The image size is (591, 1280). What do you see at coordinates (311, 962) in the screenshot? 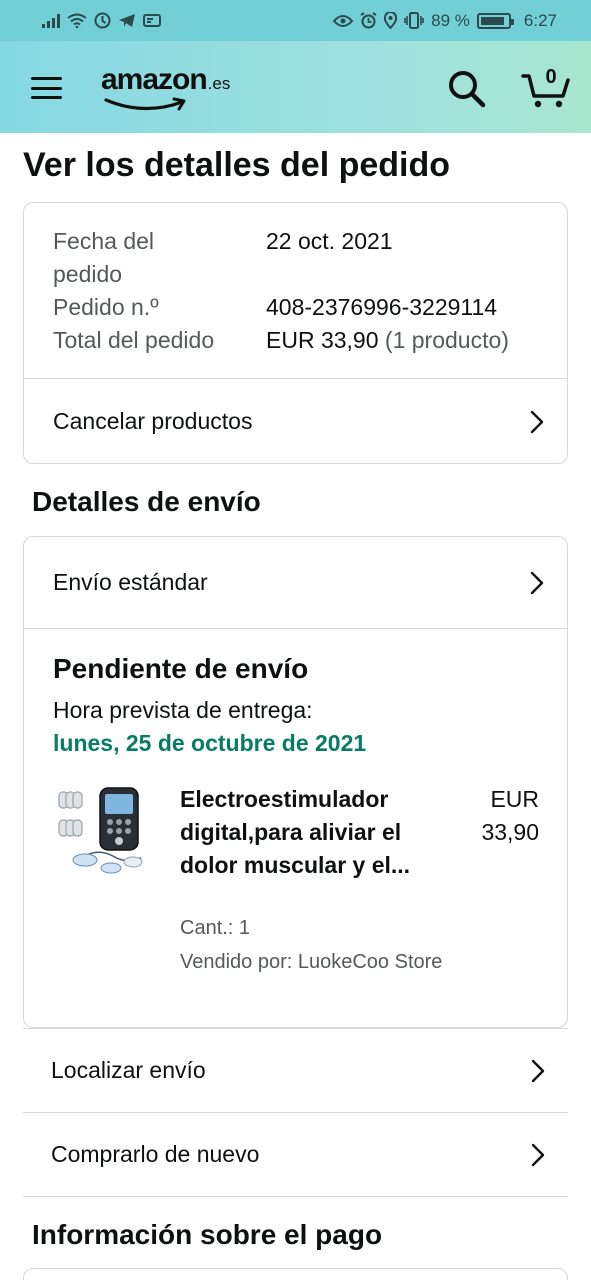
I see `product-seller: Vendido por: LuokeCoo Store` at bounding box center [311, 962].